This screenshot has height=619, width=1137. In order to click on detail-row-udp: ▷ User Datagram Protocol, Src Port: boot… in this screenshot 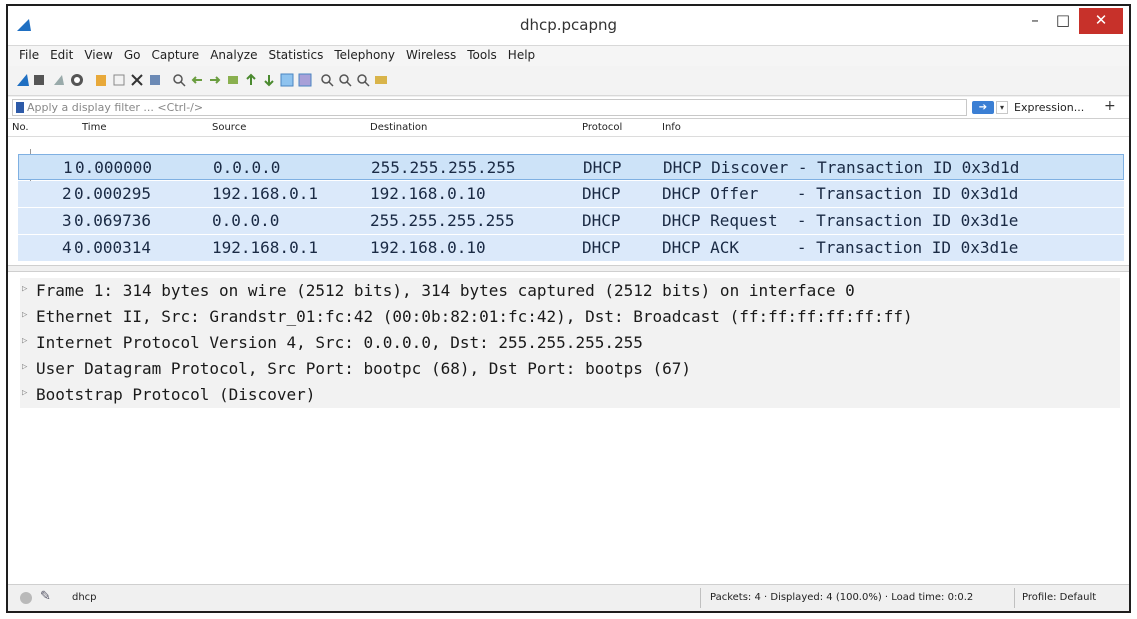, I will do `click(570, 369)`.